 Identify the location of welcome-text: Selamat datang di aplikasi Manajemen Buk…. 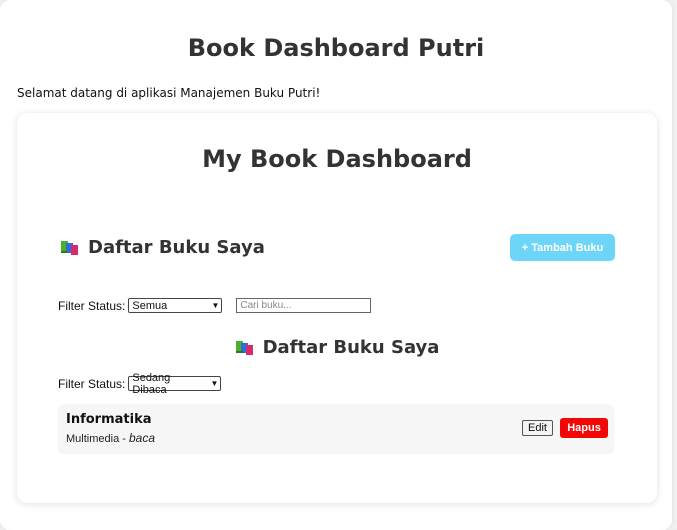
(169, 93).